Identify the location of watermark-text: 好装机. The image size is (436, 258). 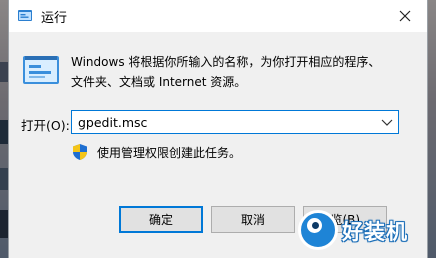
(375, 232).